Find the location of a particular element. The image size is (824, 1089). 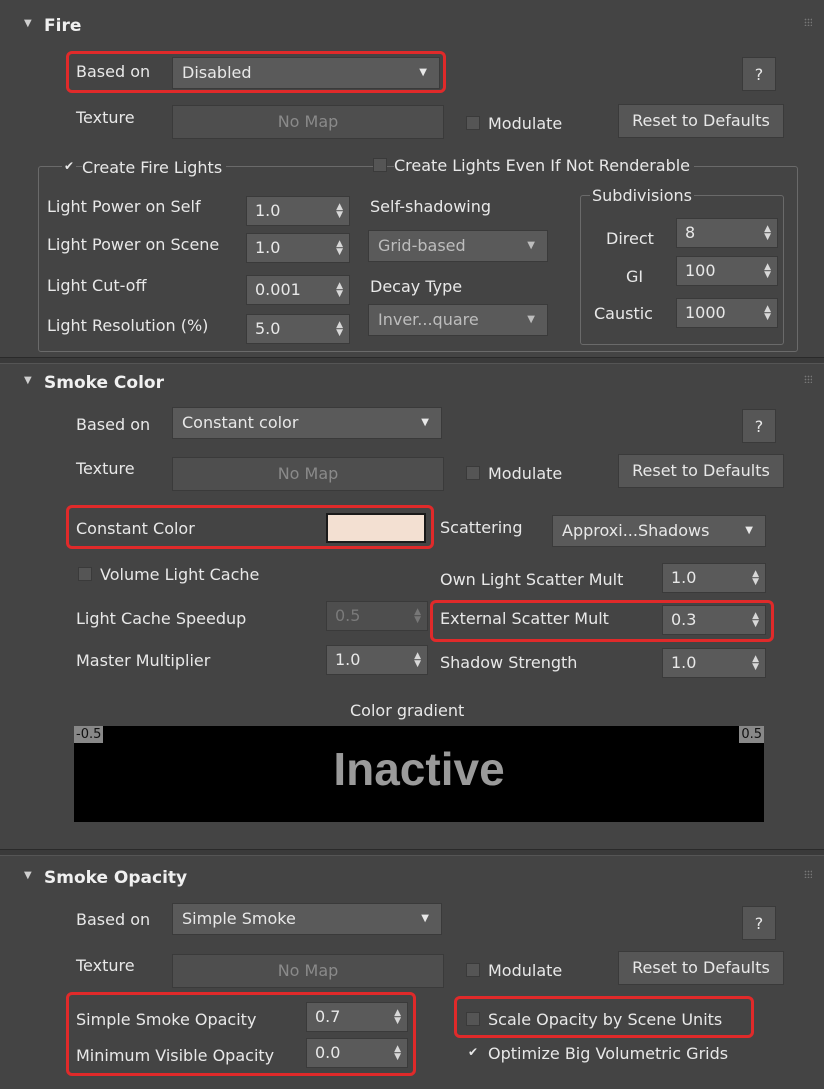

external-scatter-value: 0.3 is located at coordinates (684, 619).